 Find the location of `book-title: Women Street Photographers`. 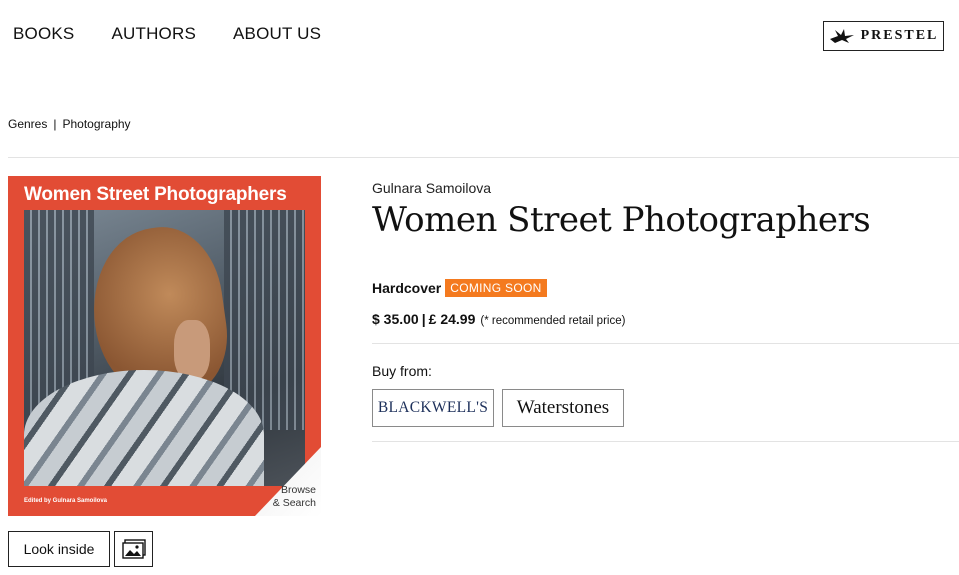

book-title: Women Street Photographers is located at coordinates (621, 220).